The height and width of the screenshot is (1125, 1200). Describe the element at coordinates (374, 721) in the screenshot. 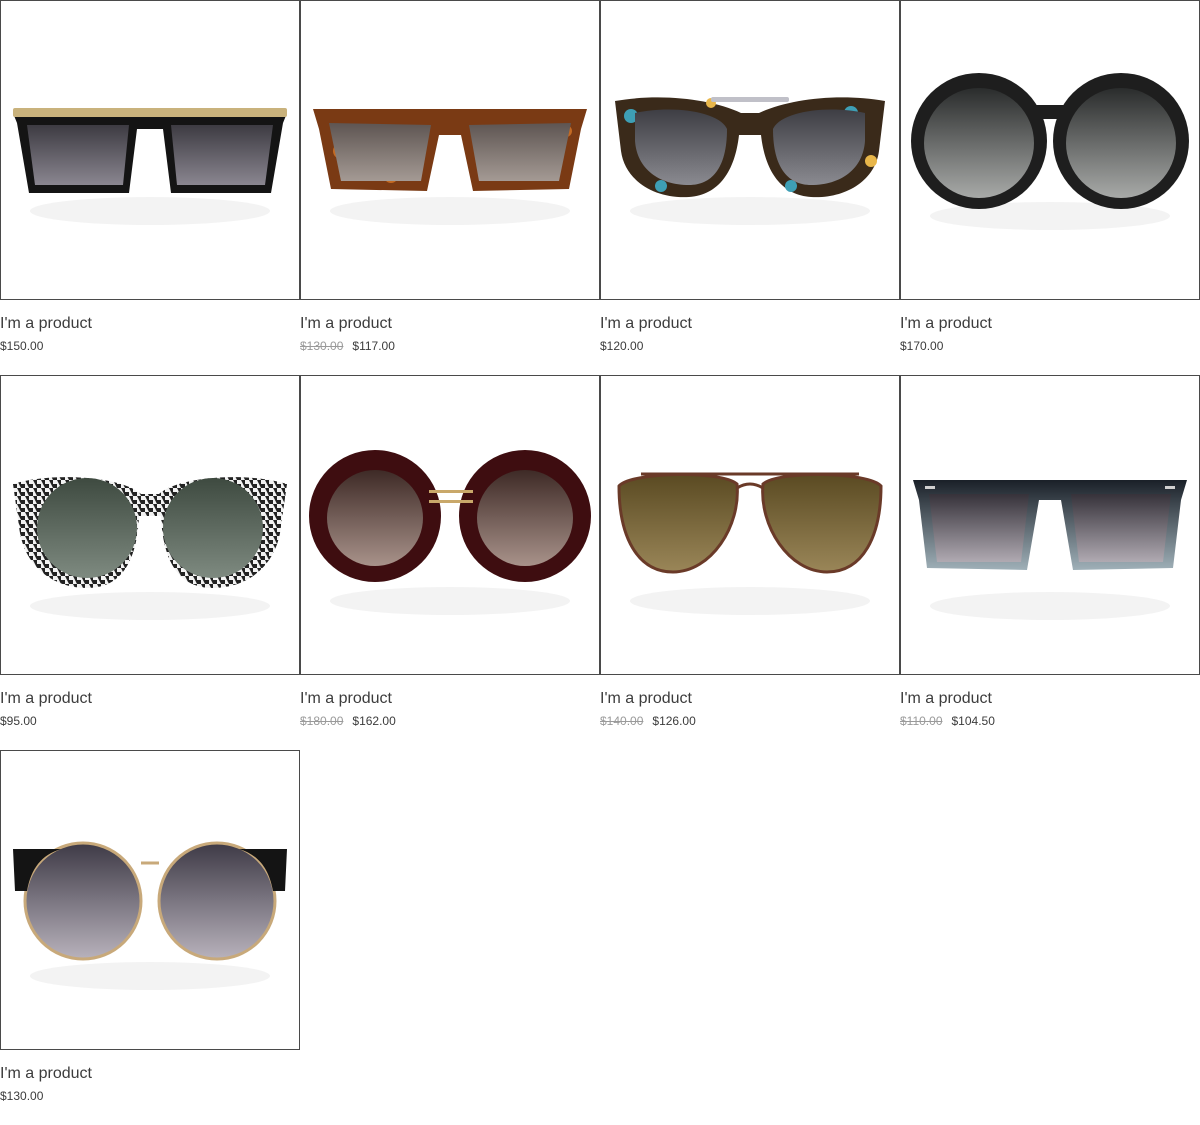

I see `product-sale-price: $162.00` at that location.